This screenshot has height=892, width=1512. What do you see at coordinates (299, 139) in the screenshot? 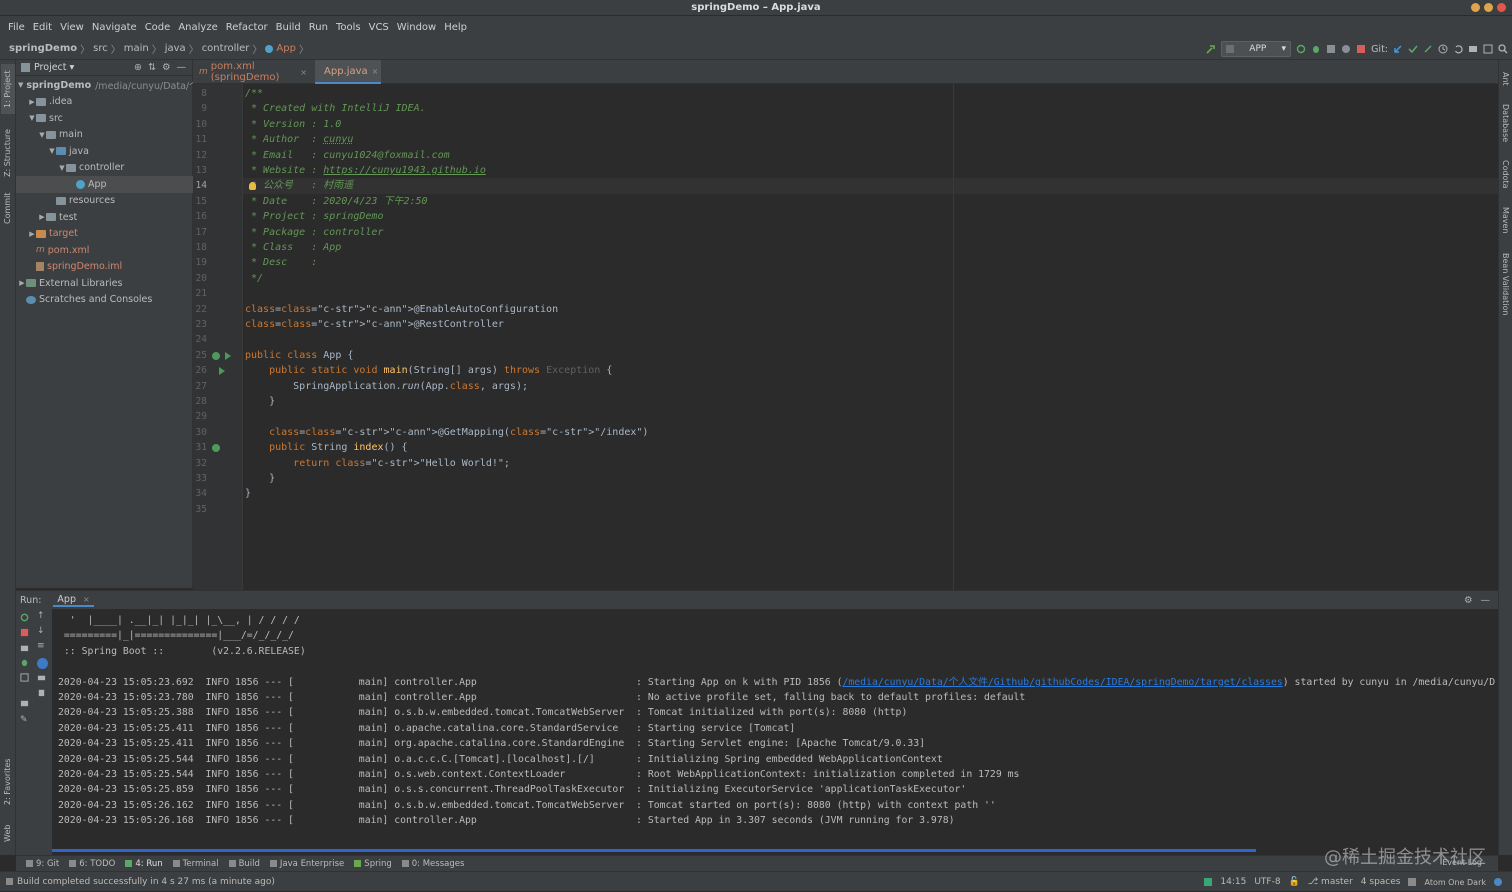
I see `code-line: * Author : cunyu` at bounding box center [299, 139].